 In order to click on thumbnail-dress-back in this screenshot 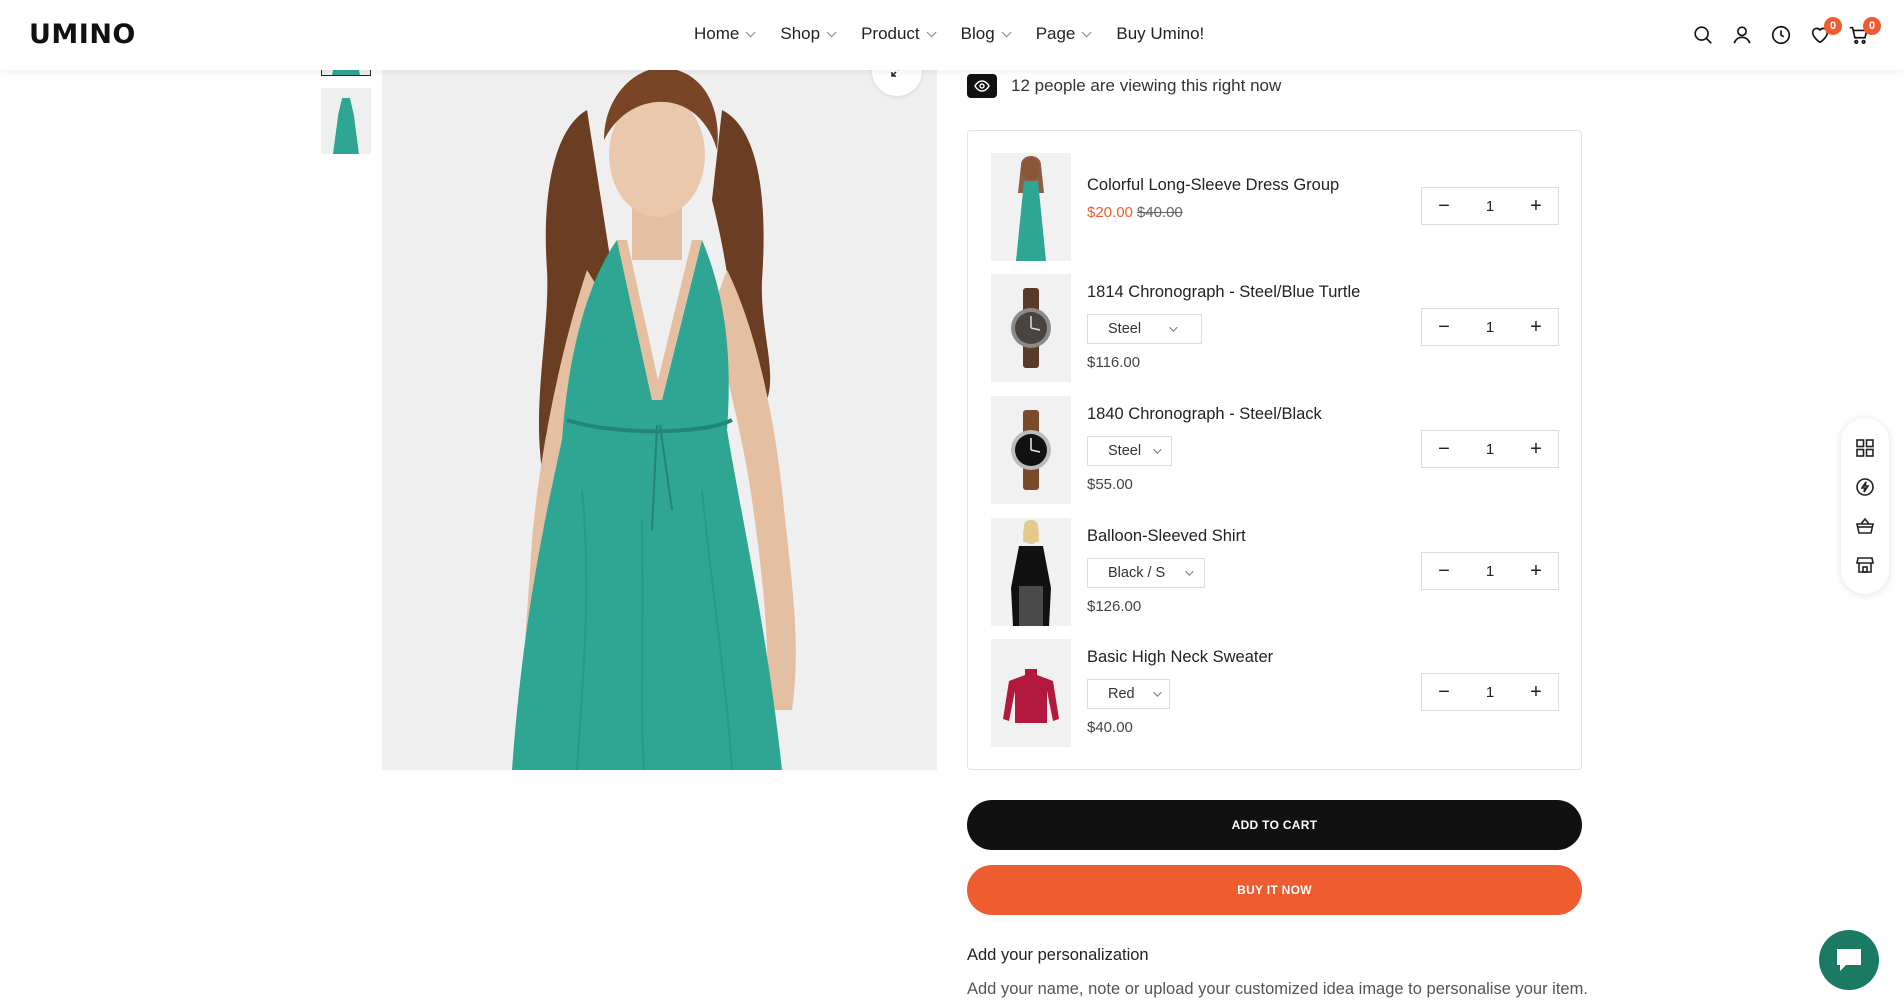, I will do `click(346, 121)`.